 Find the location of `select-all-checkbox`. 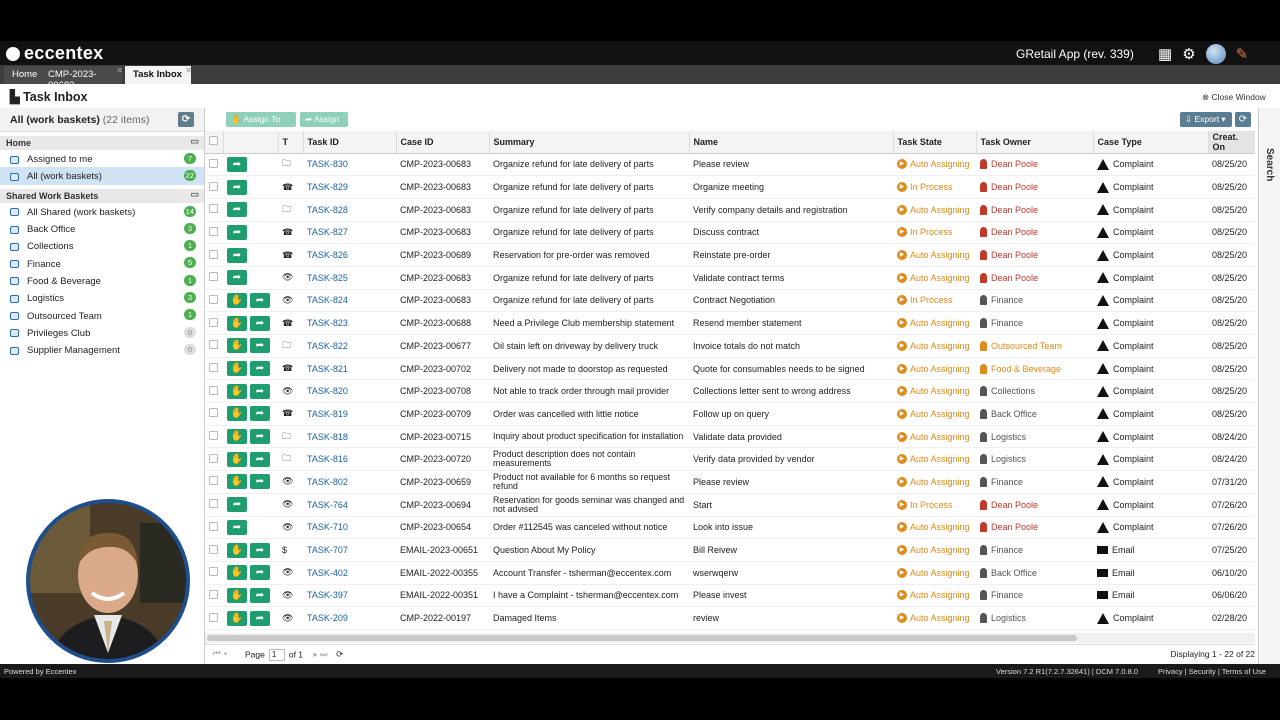

select-all-checkbox is located at coordinates (214, 142).